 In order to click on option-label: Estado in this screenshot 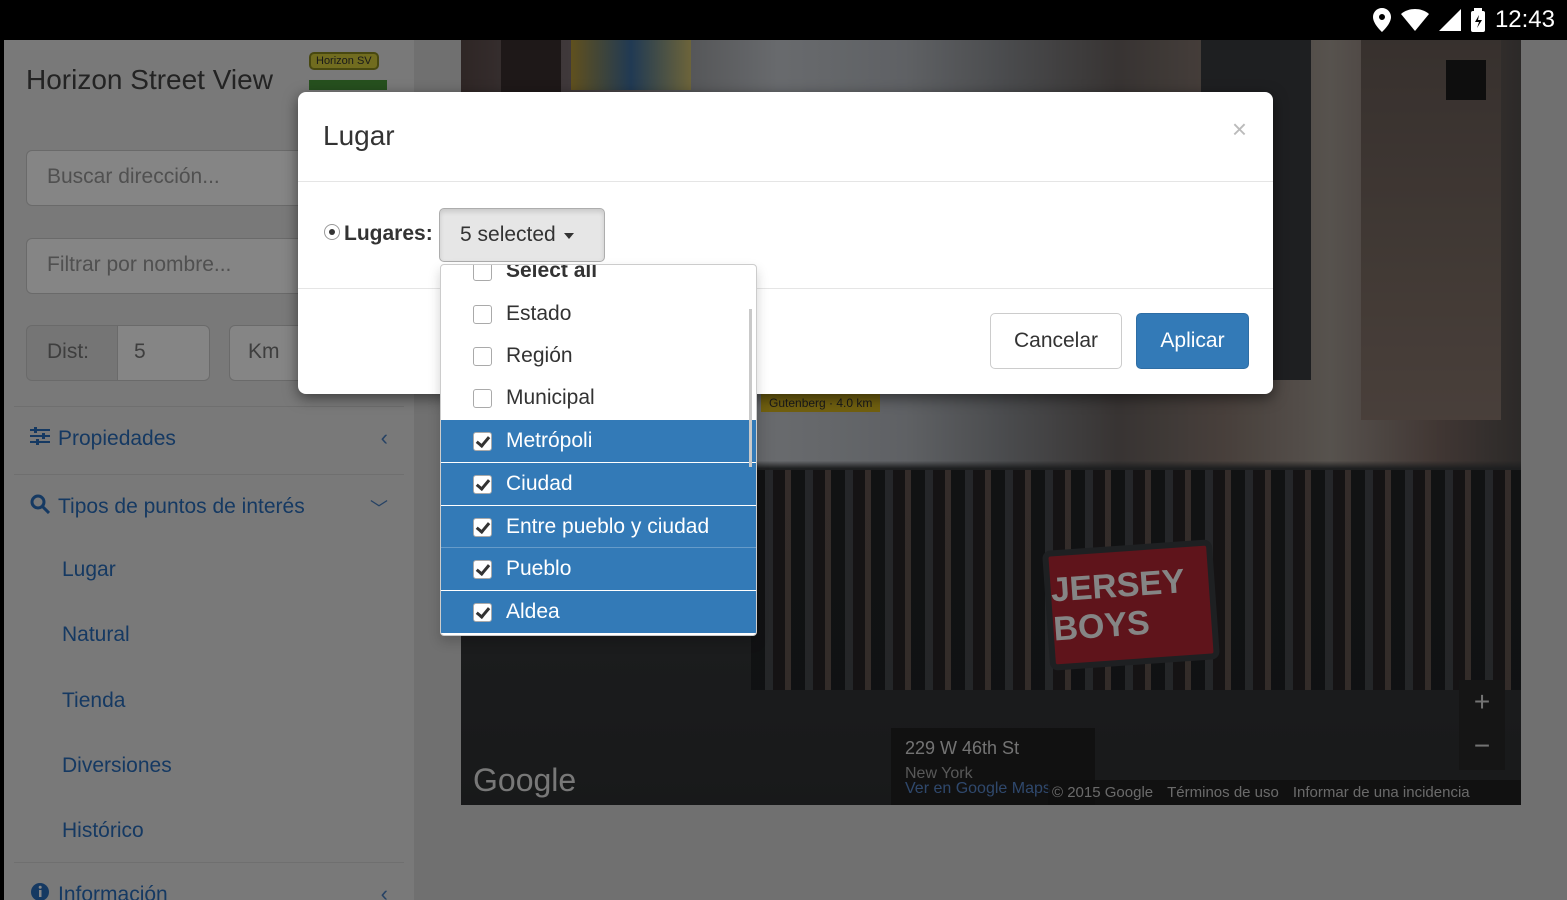, I will do `click(539, 313)`.